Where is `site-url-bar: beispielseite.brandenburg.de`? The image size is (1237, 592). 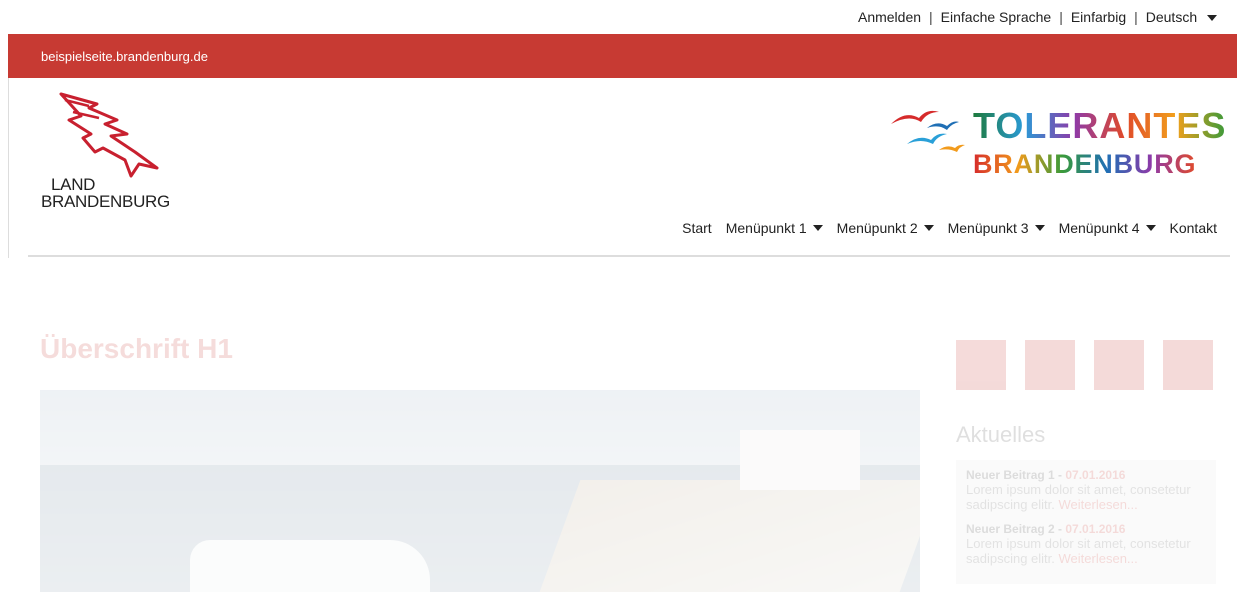 site-url-bar: beispielseite.brandenburg.de is located at coordinates (622, 56).